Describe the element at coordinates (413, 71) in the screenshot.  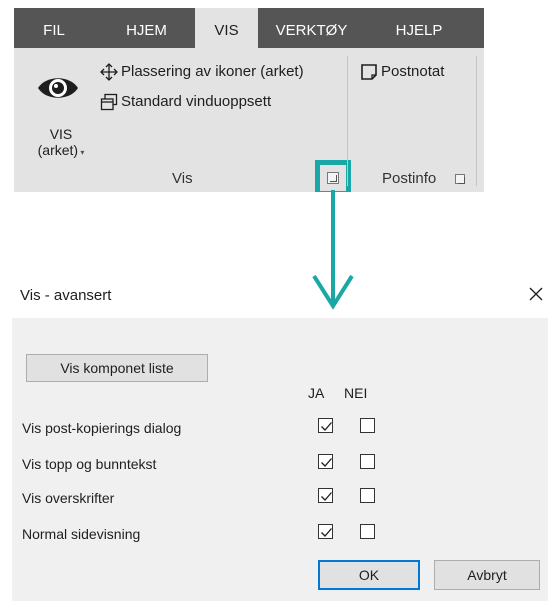
I see `postnotat-label: Postnotat` at that location.